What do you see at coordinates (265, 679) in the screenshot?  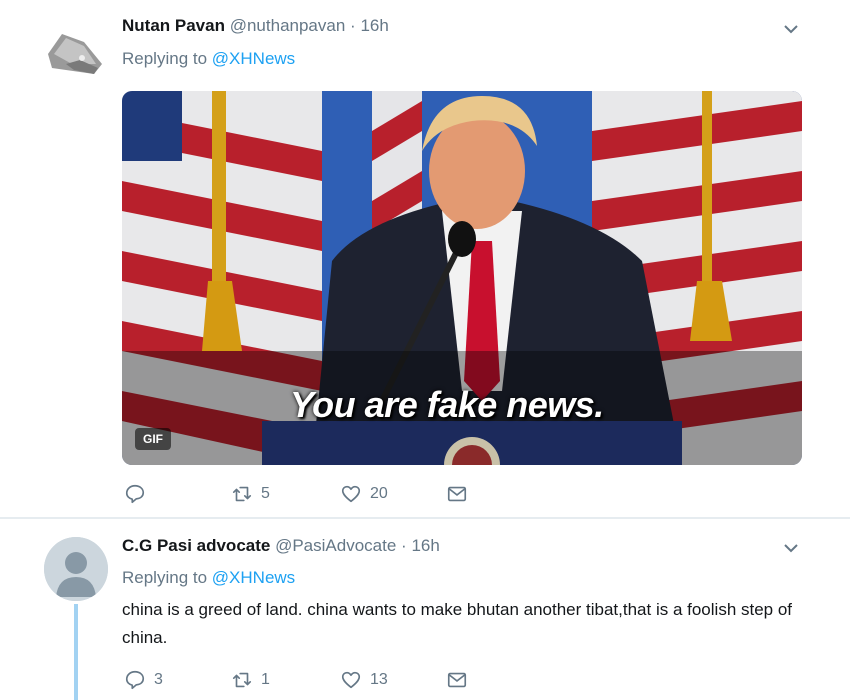 I see `retweet-count: 1` at bounding box center [265, 679].